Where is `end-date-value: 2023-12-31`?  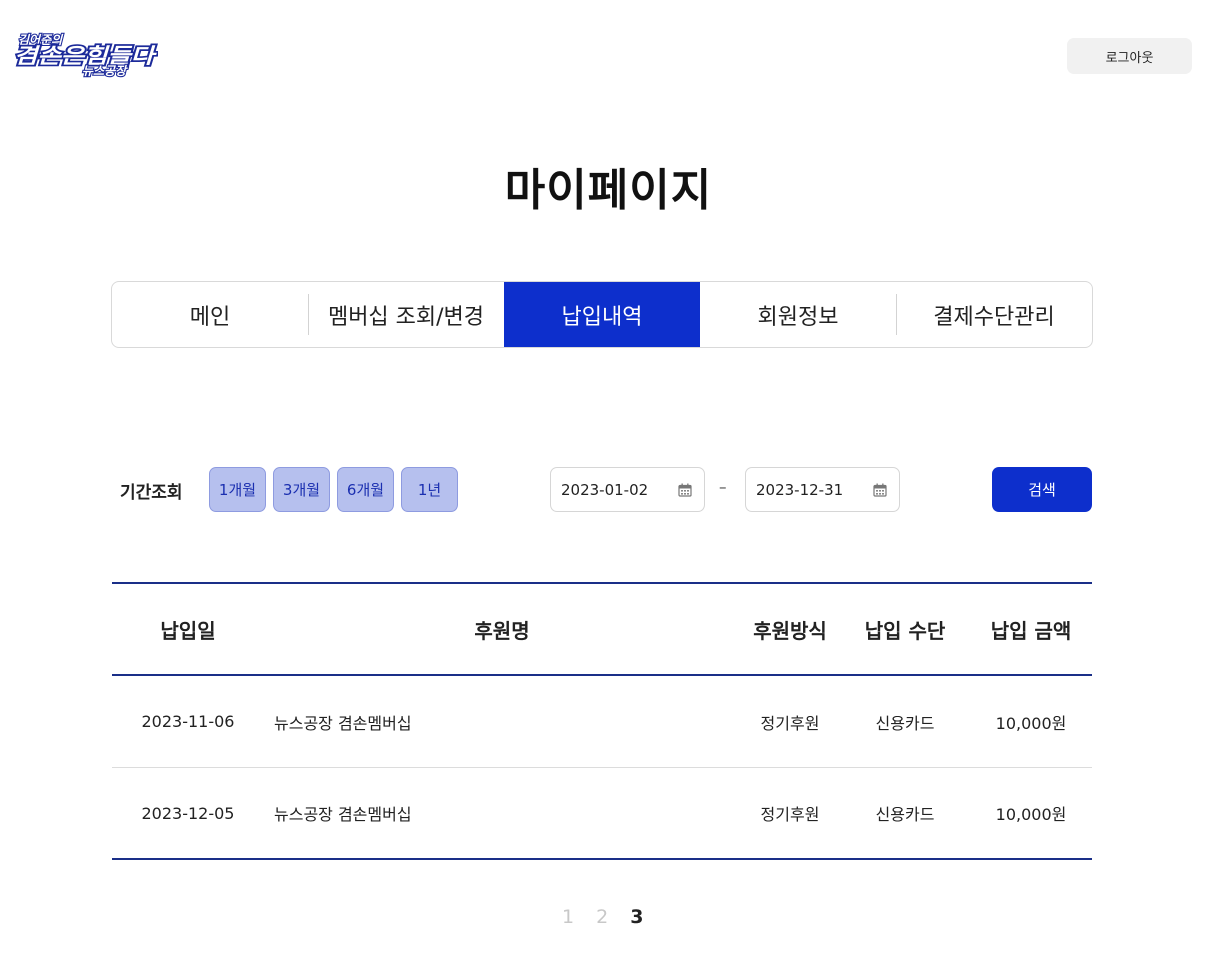
end-date-value: 2023-12-31 is located at coordinates (800, 489).